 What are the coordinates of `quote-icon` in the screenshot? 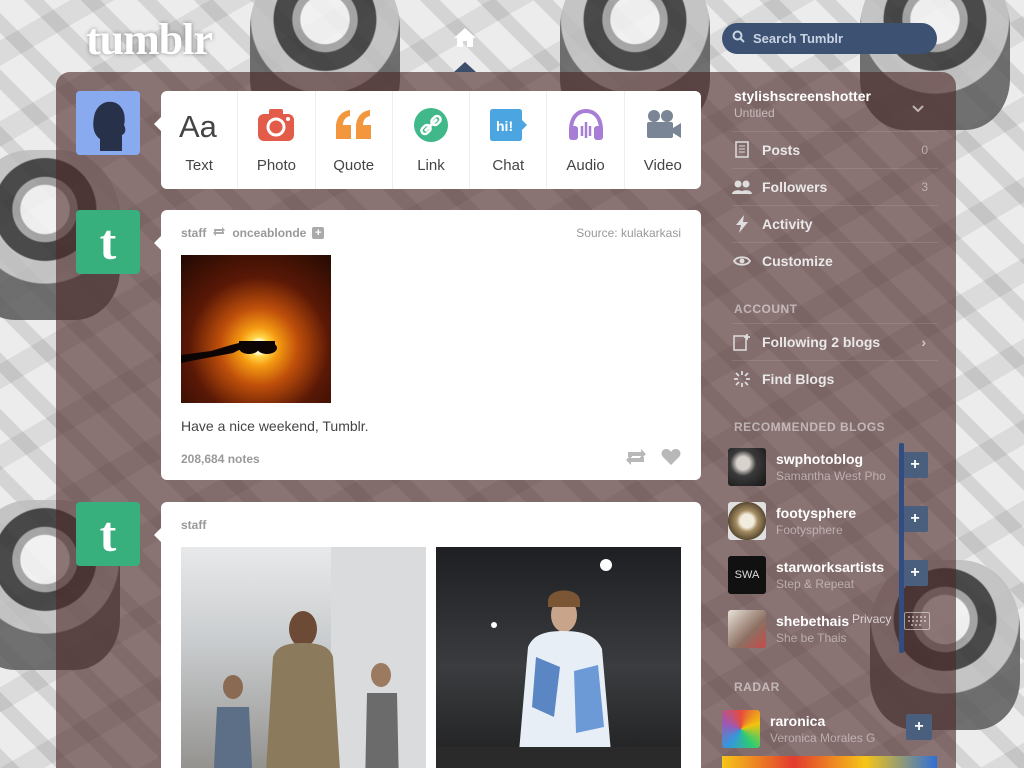 It's located at (354, 125).